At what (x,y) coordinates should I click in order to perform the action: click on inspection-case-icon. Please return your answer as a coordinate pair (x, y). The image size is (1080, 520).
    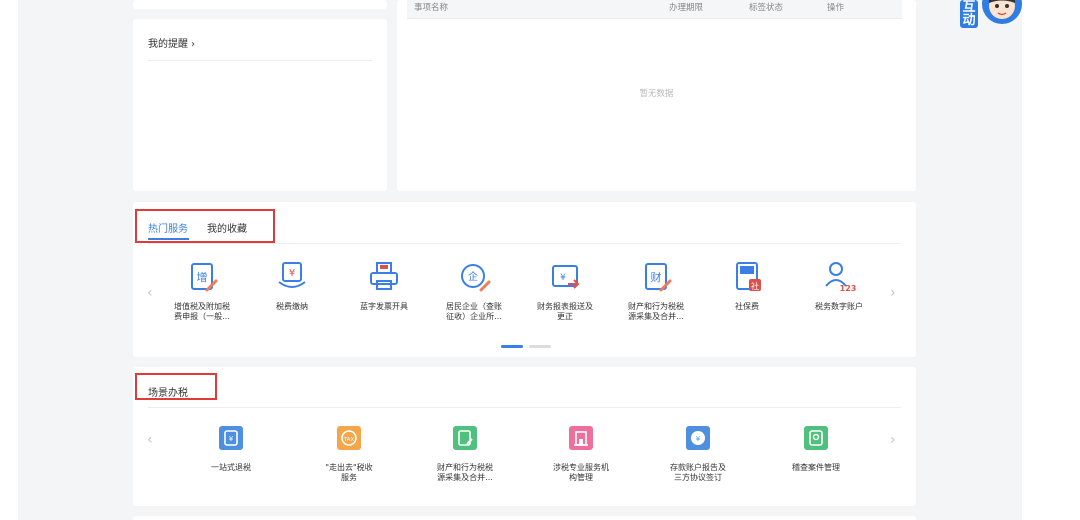
    Looking at the image, I should click on (816, 438).